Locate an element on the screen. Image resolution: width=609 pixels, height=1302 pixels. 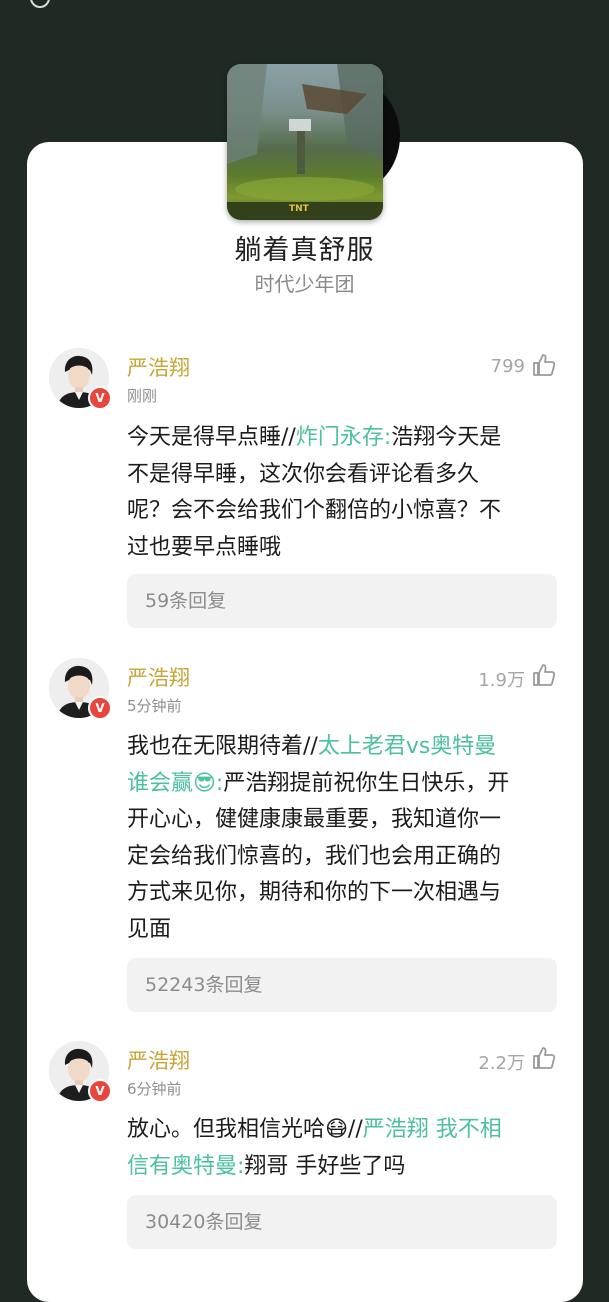
replies-button: 30420条回复 is located at coordinates (342, 1222).